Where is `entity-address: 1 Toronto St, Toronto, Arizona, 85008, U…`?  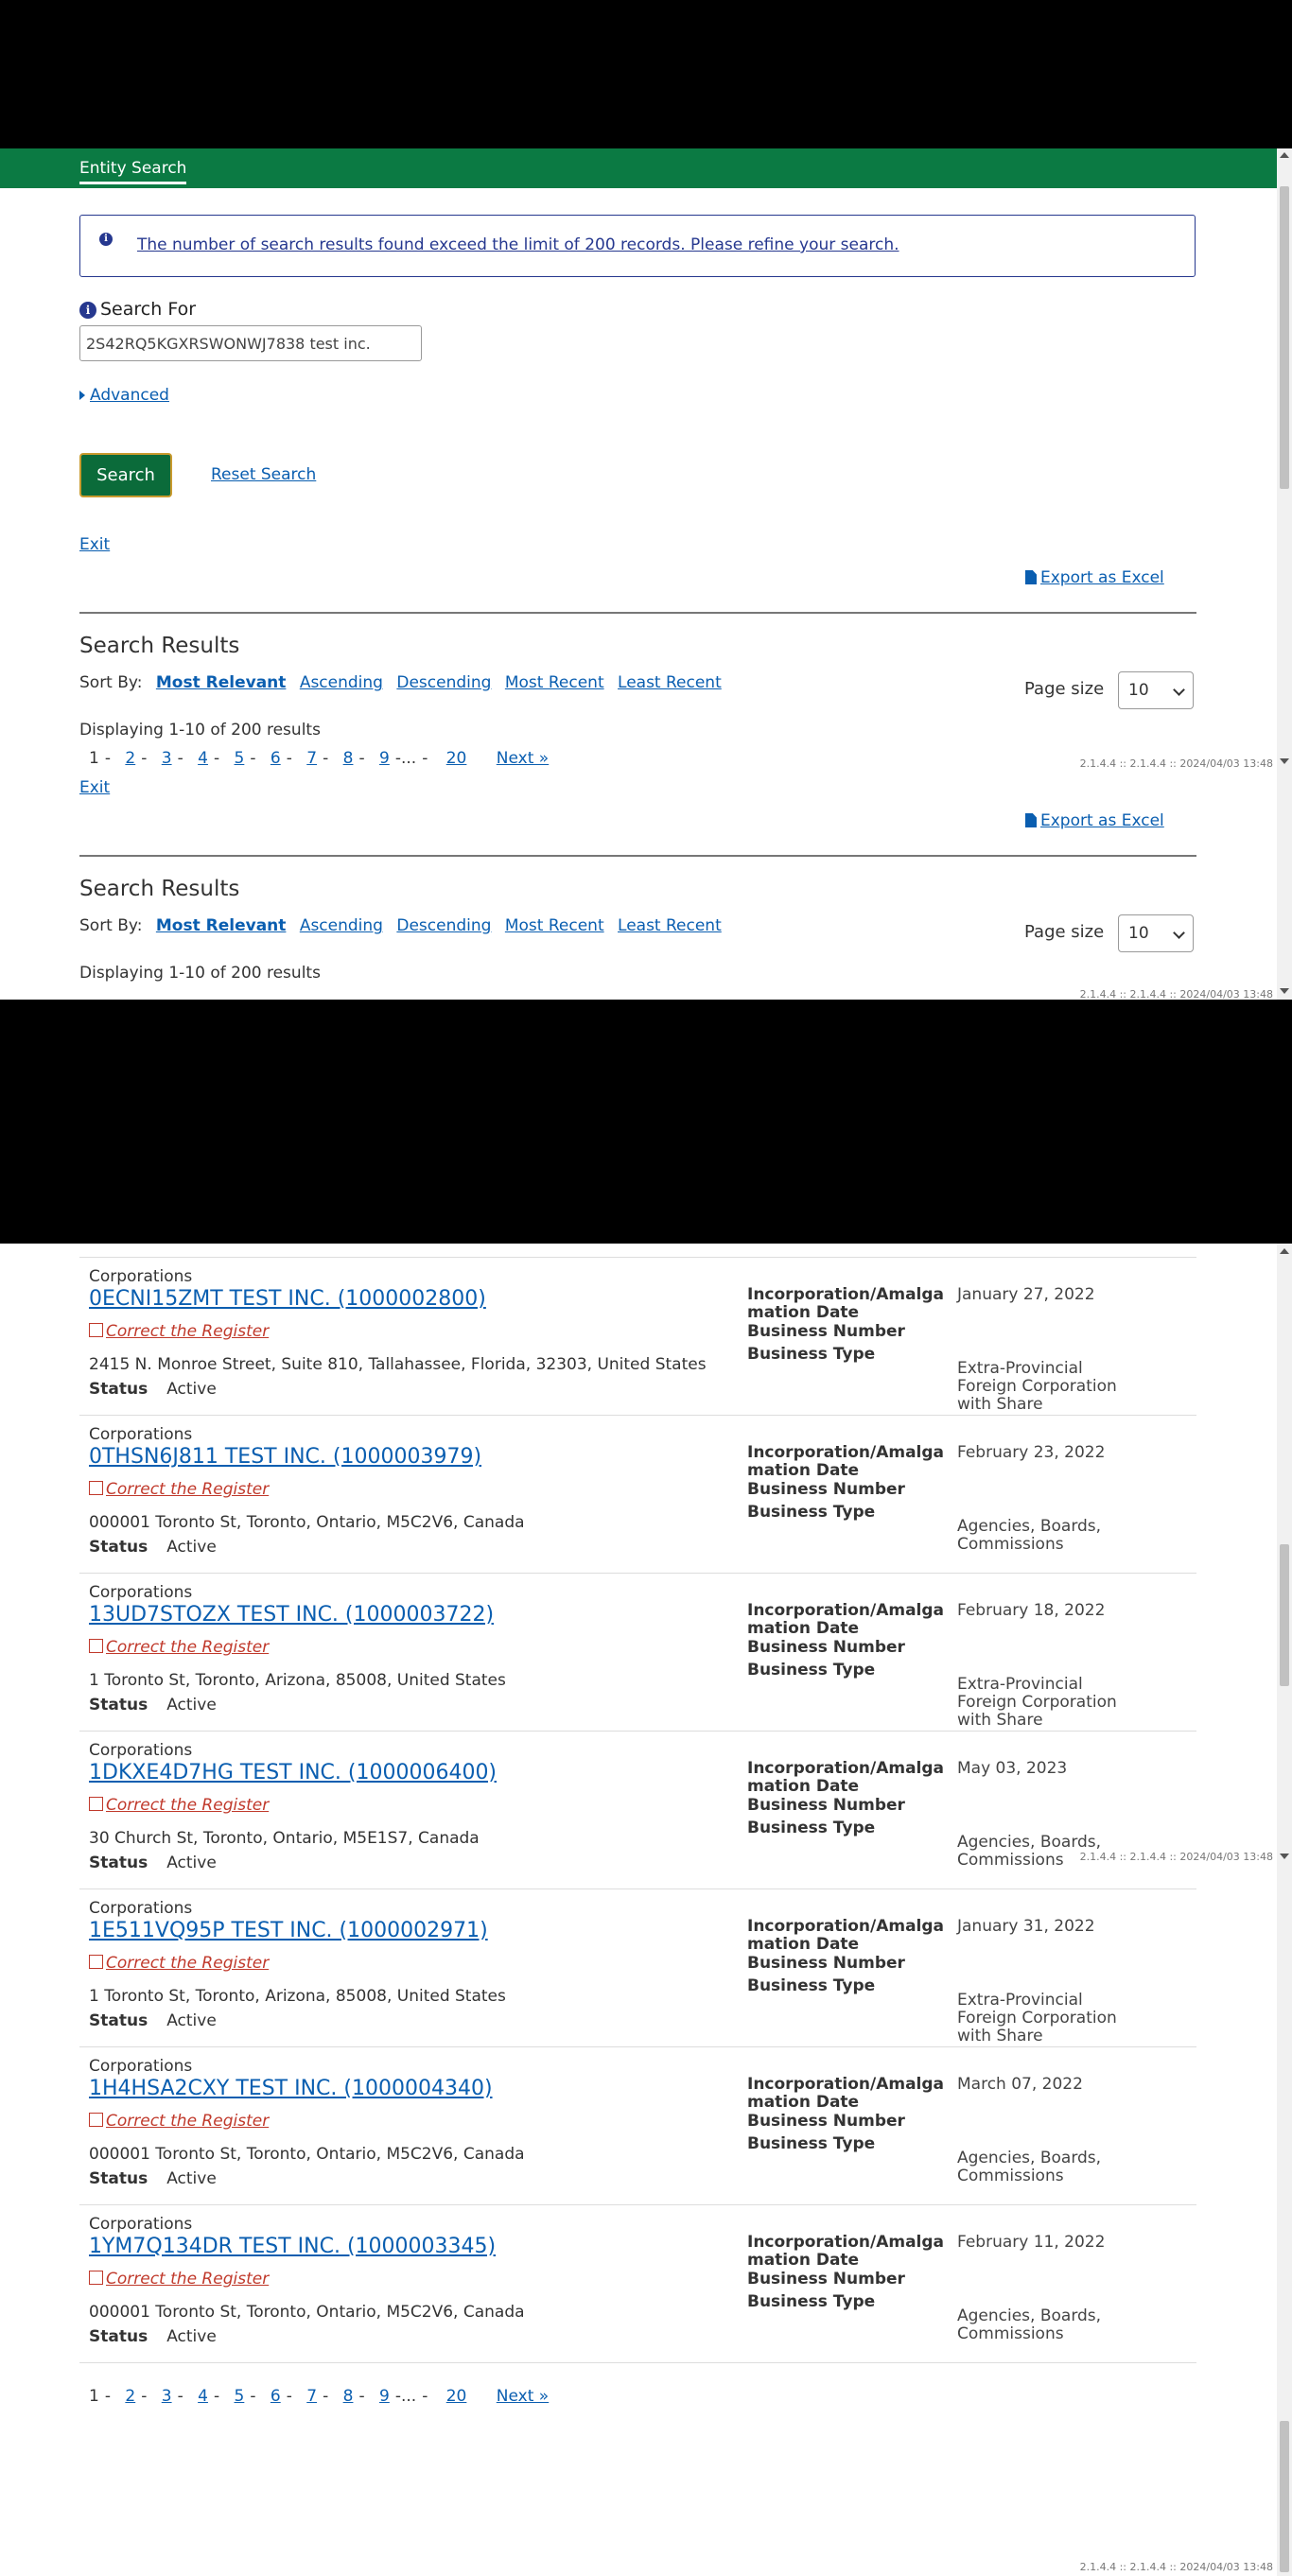
entity-address: 1 Toronto St, Toronto, Arizona, 85008, U… is located at coordinates (297, 1997).